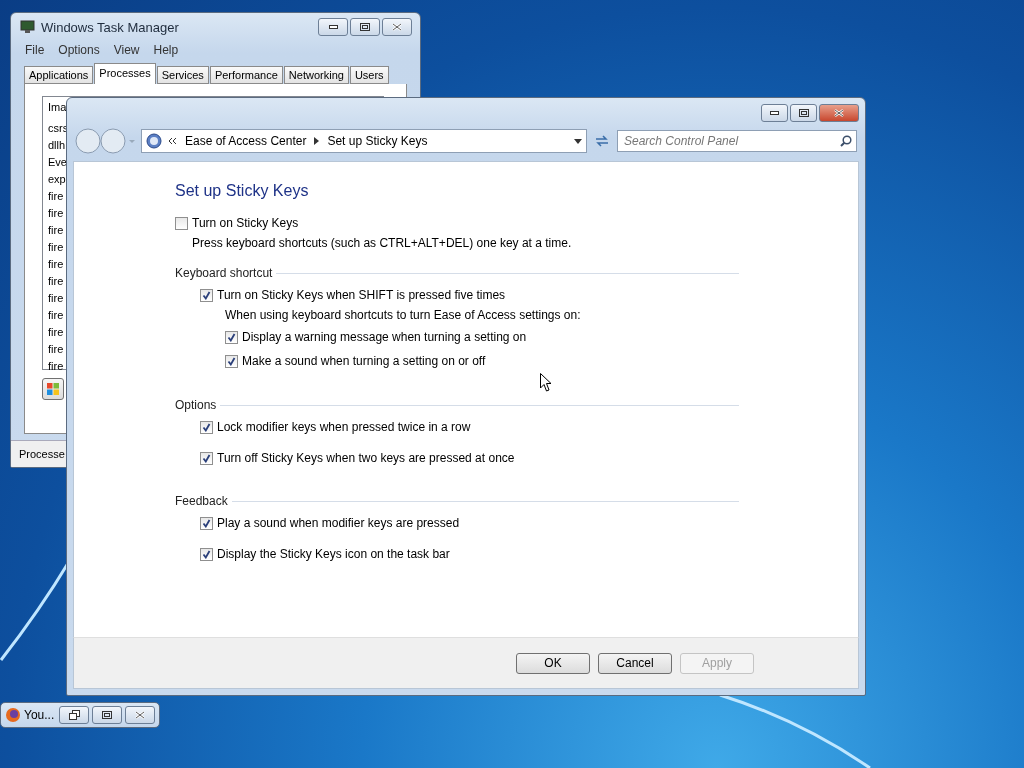 This screenshot has width=1024, height=768. I want to click on section-title: Feedback, so click(201, 501).